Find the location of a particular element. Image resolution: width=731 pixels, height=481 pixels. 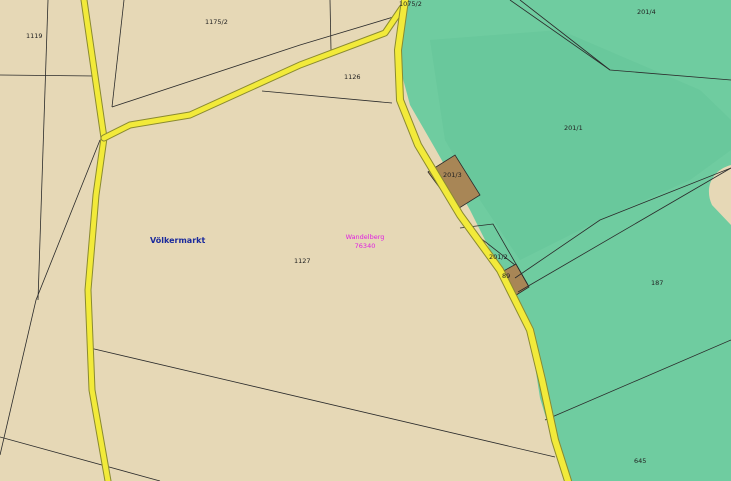

parcel-label-201-1: 201/1 is located at coordinates (573, 128).